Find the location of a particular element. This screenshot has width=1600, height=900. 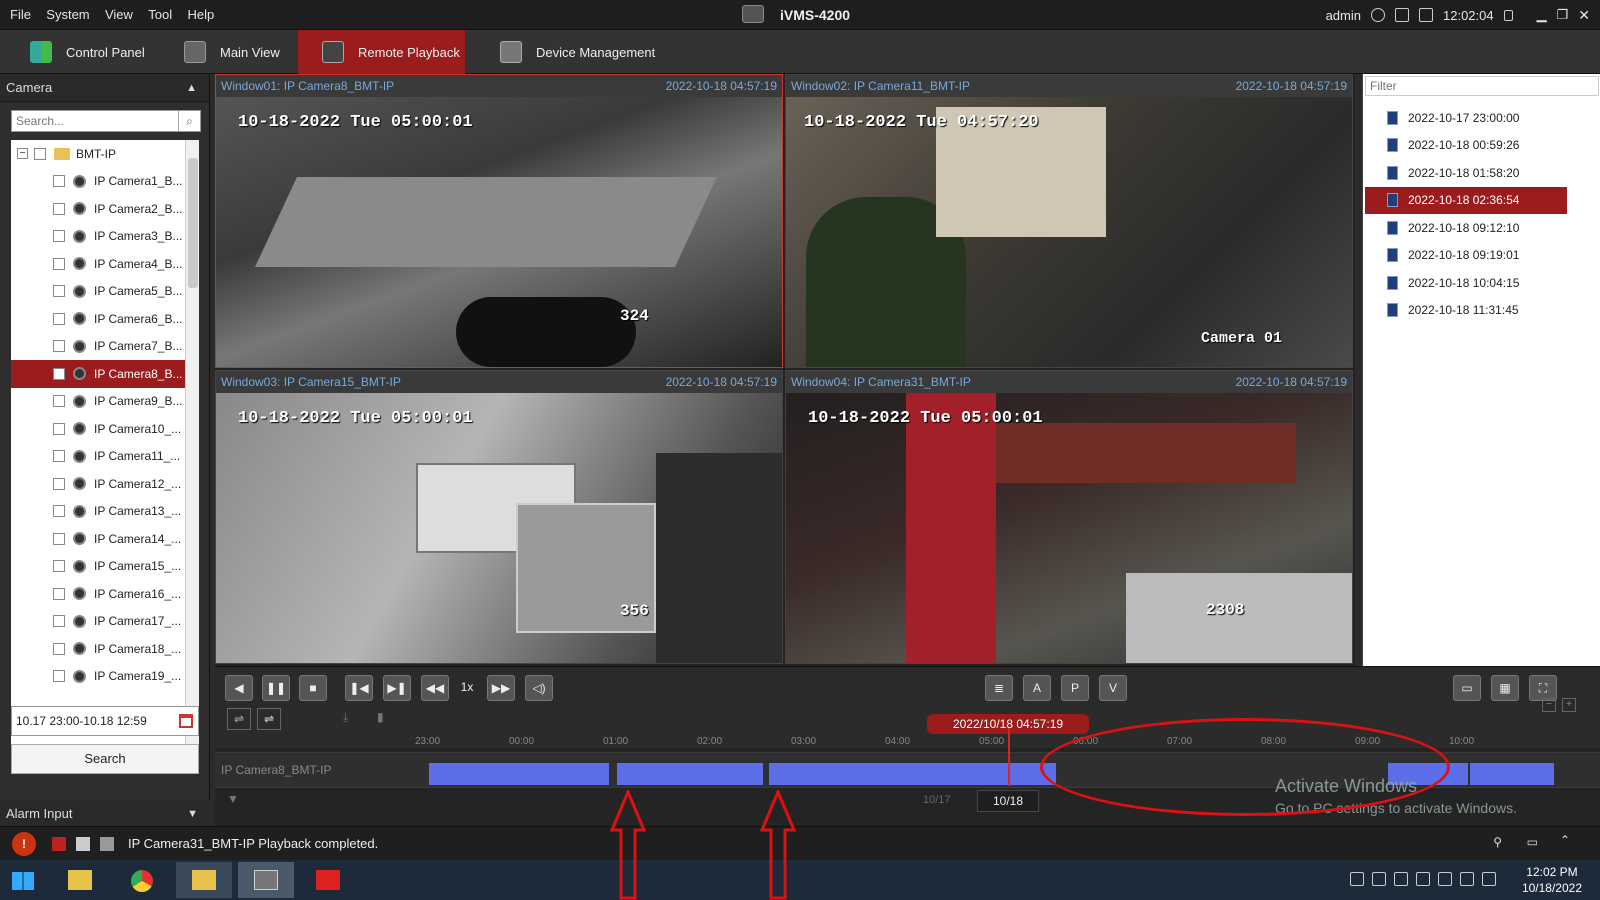

file-list-item: 2022-10-18 11:31:45 is located at coordinates (1466, 310).